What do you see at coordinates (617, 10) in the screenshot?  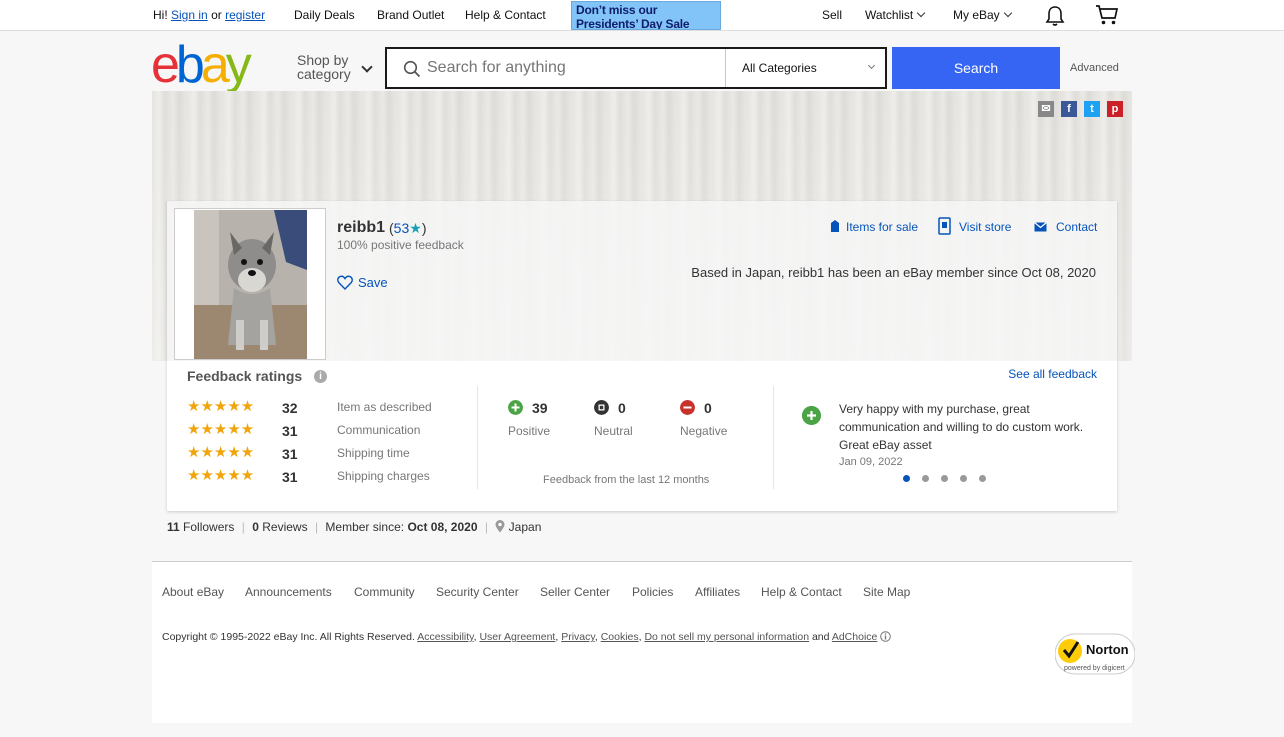 I see `promo-line-1: Don’t miss our` at bounding box center [617, 10].